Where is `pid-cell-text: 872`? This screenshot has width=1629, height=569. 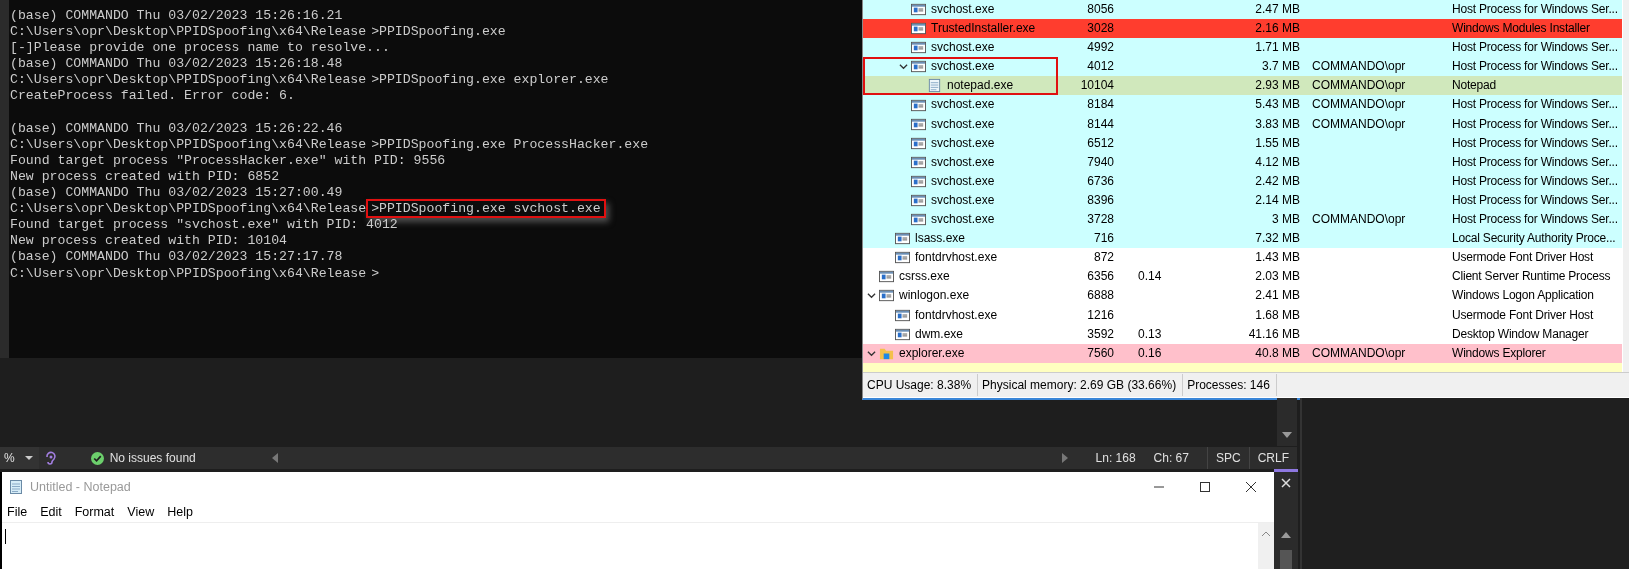
pid-cell-text: 872 is located at coordinates (1103, 258).